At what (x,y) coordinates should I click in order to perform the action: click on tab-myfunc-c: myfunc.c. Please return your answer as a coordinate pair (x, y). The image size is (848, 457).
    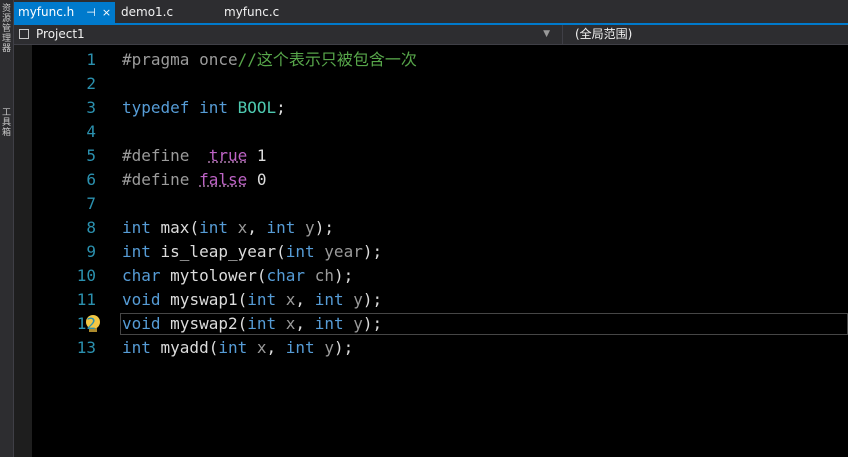
    Looking at the image, I should click on (251, 12).